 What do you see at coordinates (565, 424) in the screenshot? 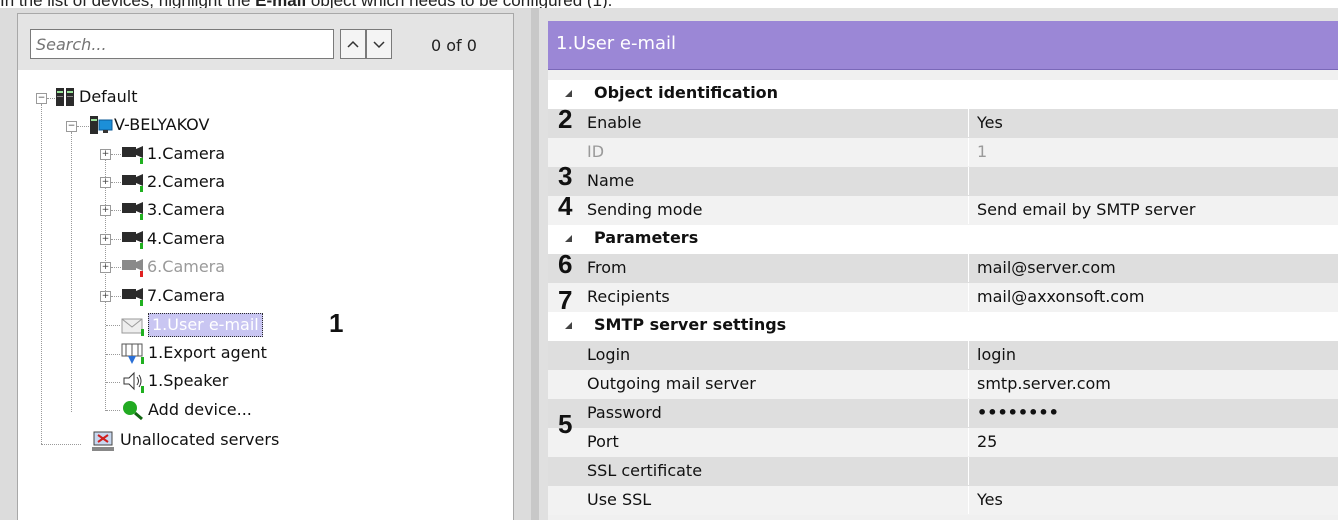
I see `callout-5: 5` at bounding box center [565, 424].